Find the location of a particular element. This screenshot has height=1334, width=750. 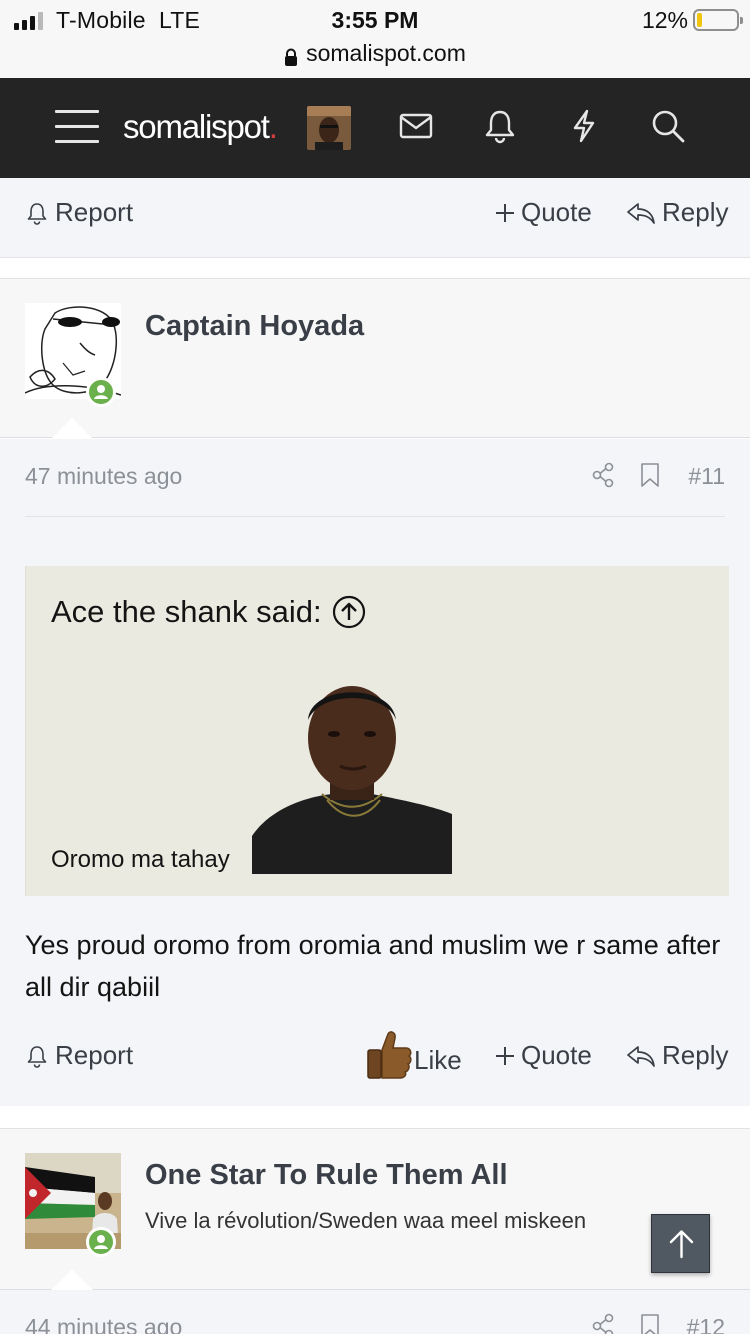

post-username: Captain Hoyada is located at coordinates (254, 326).